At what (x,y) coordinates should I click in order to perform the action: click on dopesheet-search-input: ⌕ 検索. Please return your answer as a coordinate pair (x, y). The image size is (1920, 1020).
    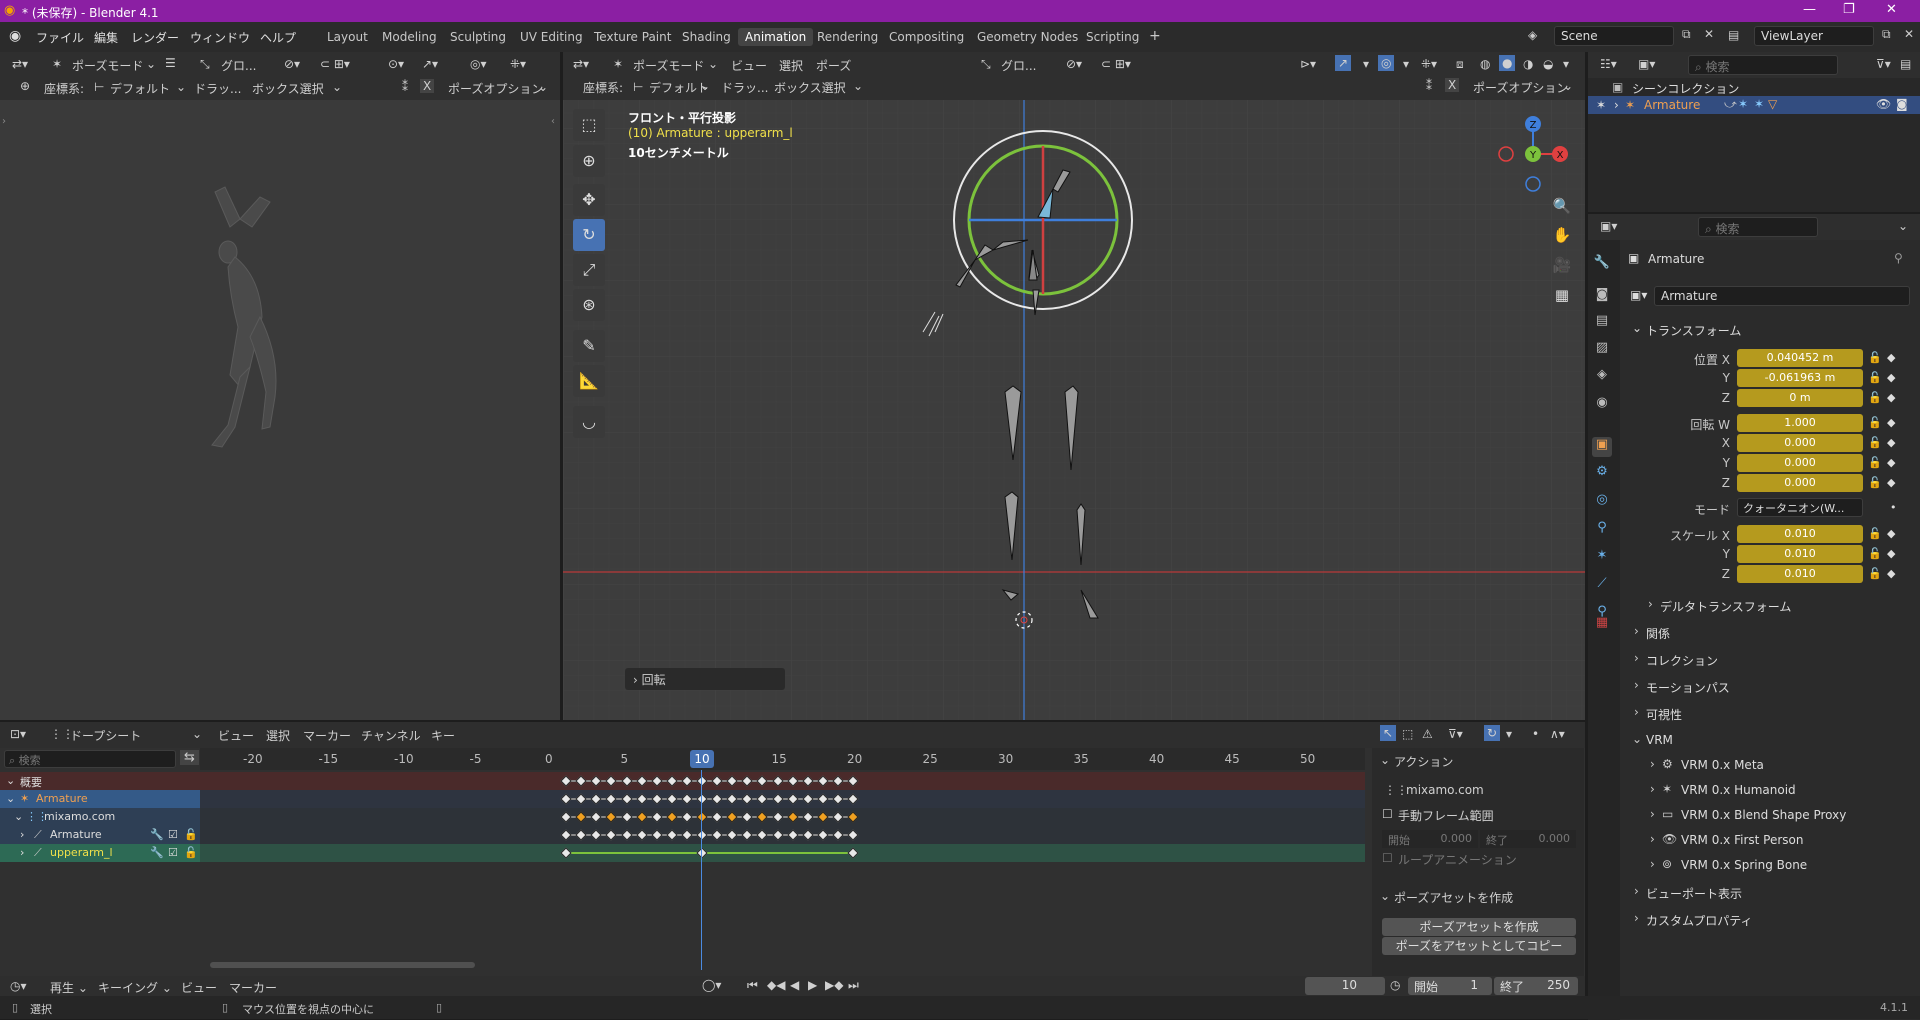
    Looking at the image, I should click on (90, 759).